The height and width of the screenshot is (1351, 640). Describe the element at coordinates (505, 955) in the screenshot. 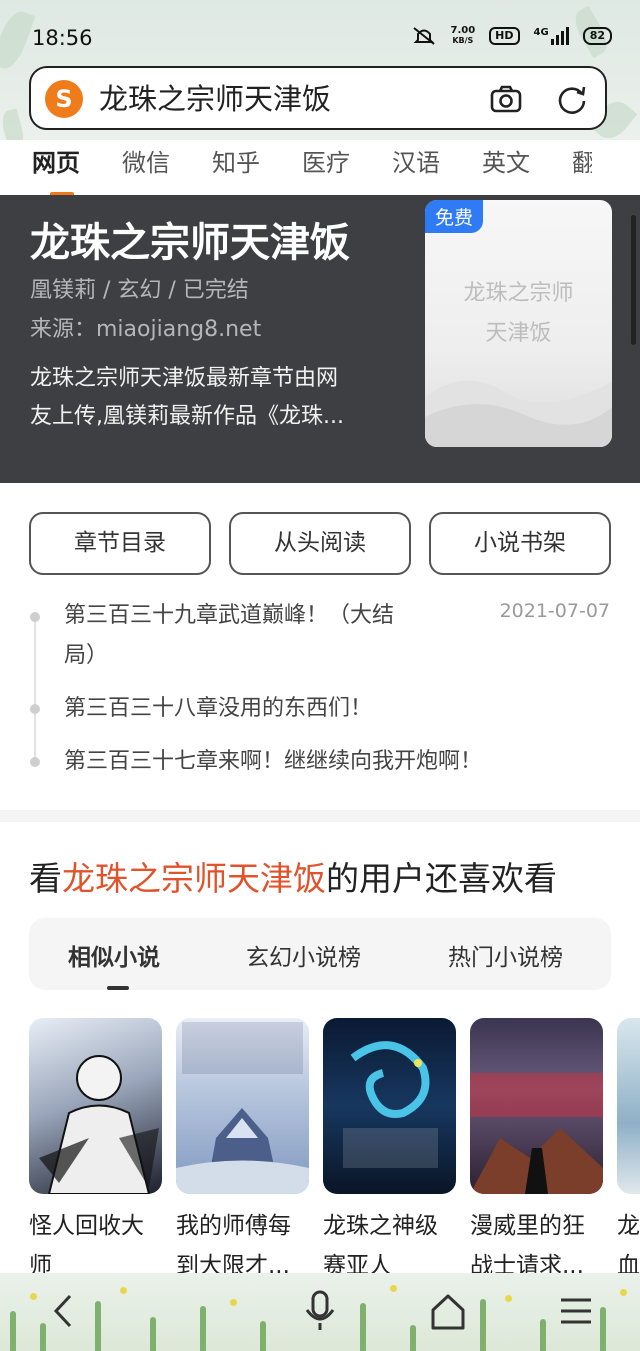

I see `tab-hot-ranking: 热门小说榜` at that location.